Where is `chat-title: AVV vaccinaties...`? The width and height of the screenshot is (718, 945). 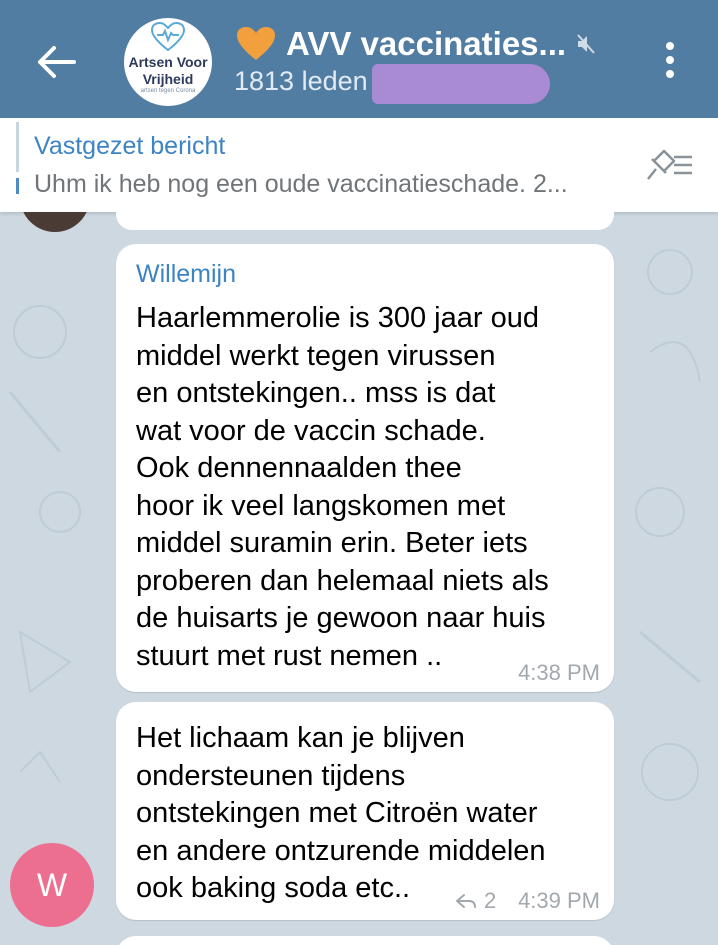 chat-title: AVV vaccinaties... is located at coordinates (426, 43).